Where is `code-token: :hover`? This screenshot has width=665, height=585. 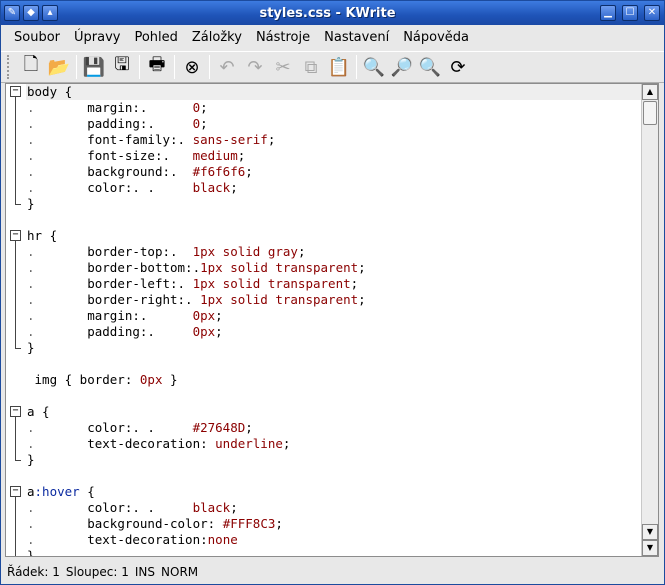 code-token: :hover is located at coordinates (57, 491).